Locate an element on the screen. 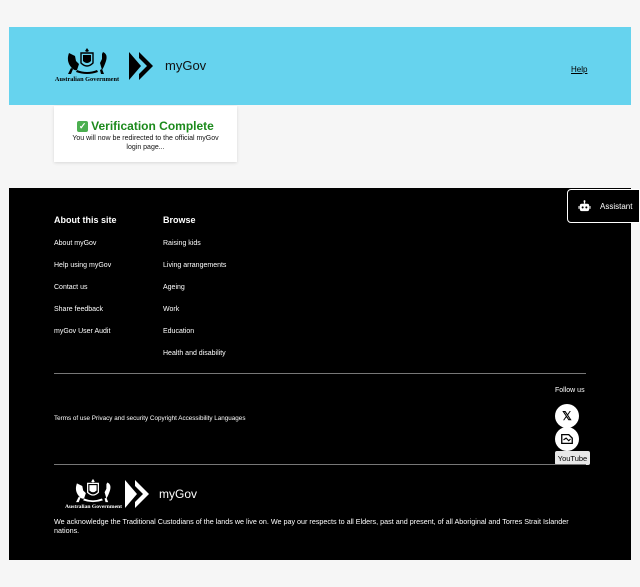  footer-coat-of-arms-icon is located at coordinates (93, 490).